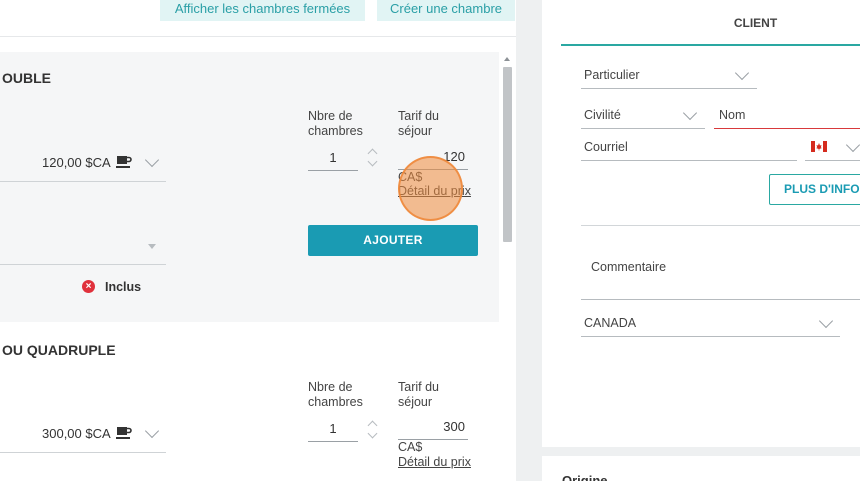 The height and width of the screenshot is (481, 860). Describe the element at coordinates (152, 246) in the screenshot. I see `caret-down-icon` at that location.